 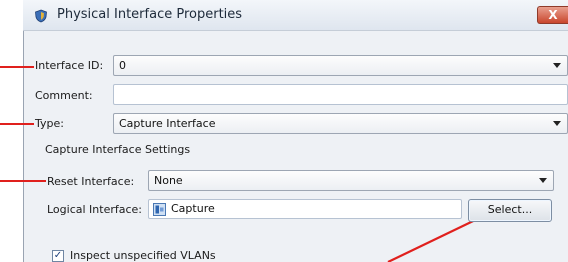 I want to click on window-title: Physical Interface Properties, so click(x=150, y=14).